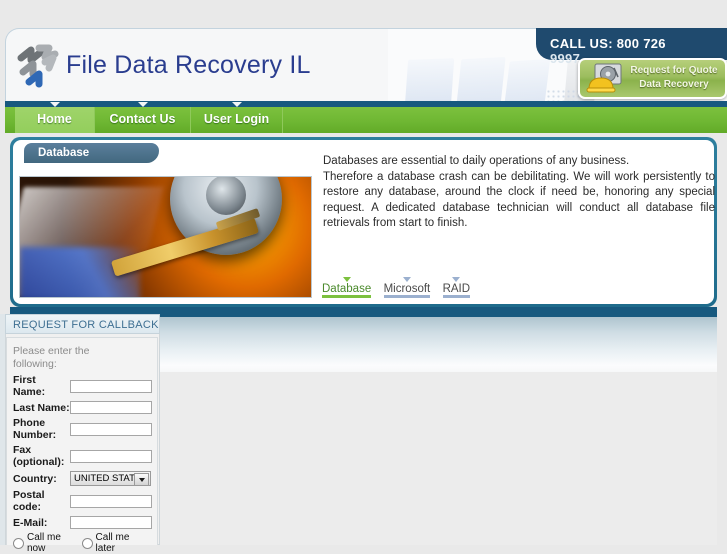 The image size is (727, 554). I want to click on request-for-quote-button: Request for Quote Data Recovery, so click(652, 78).